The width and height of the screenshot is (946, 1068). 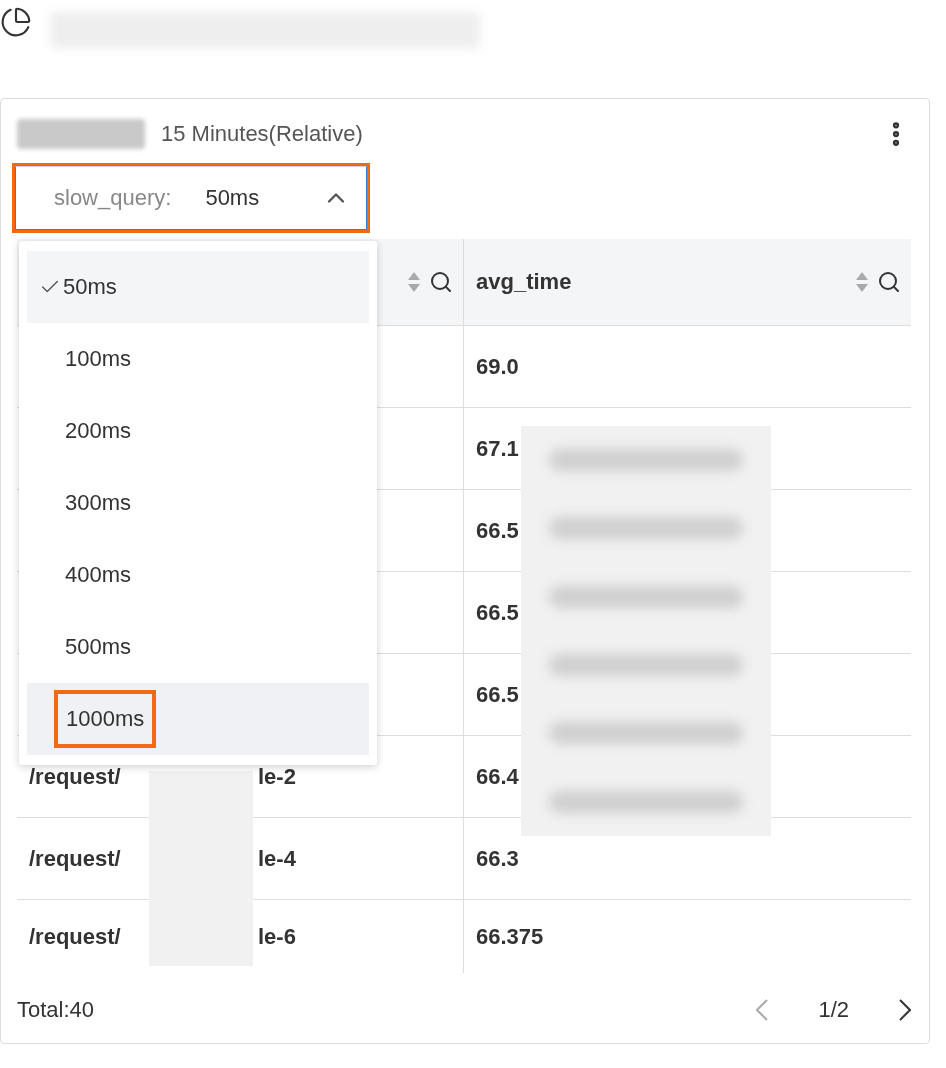 I want to click on avg-time-text: 66.375, so click(x=510, y=936).